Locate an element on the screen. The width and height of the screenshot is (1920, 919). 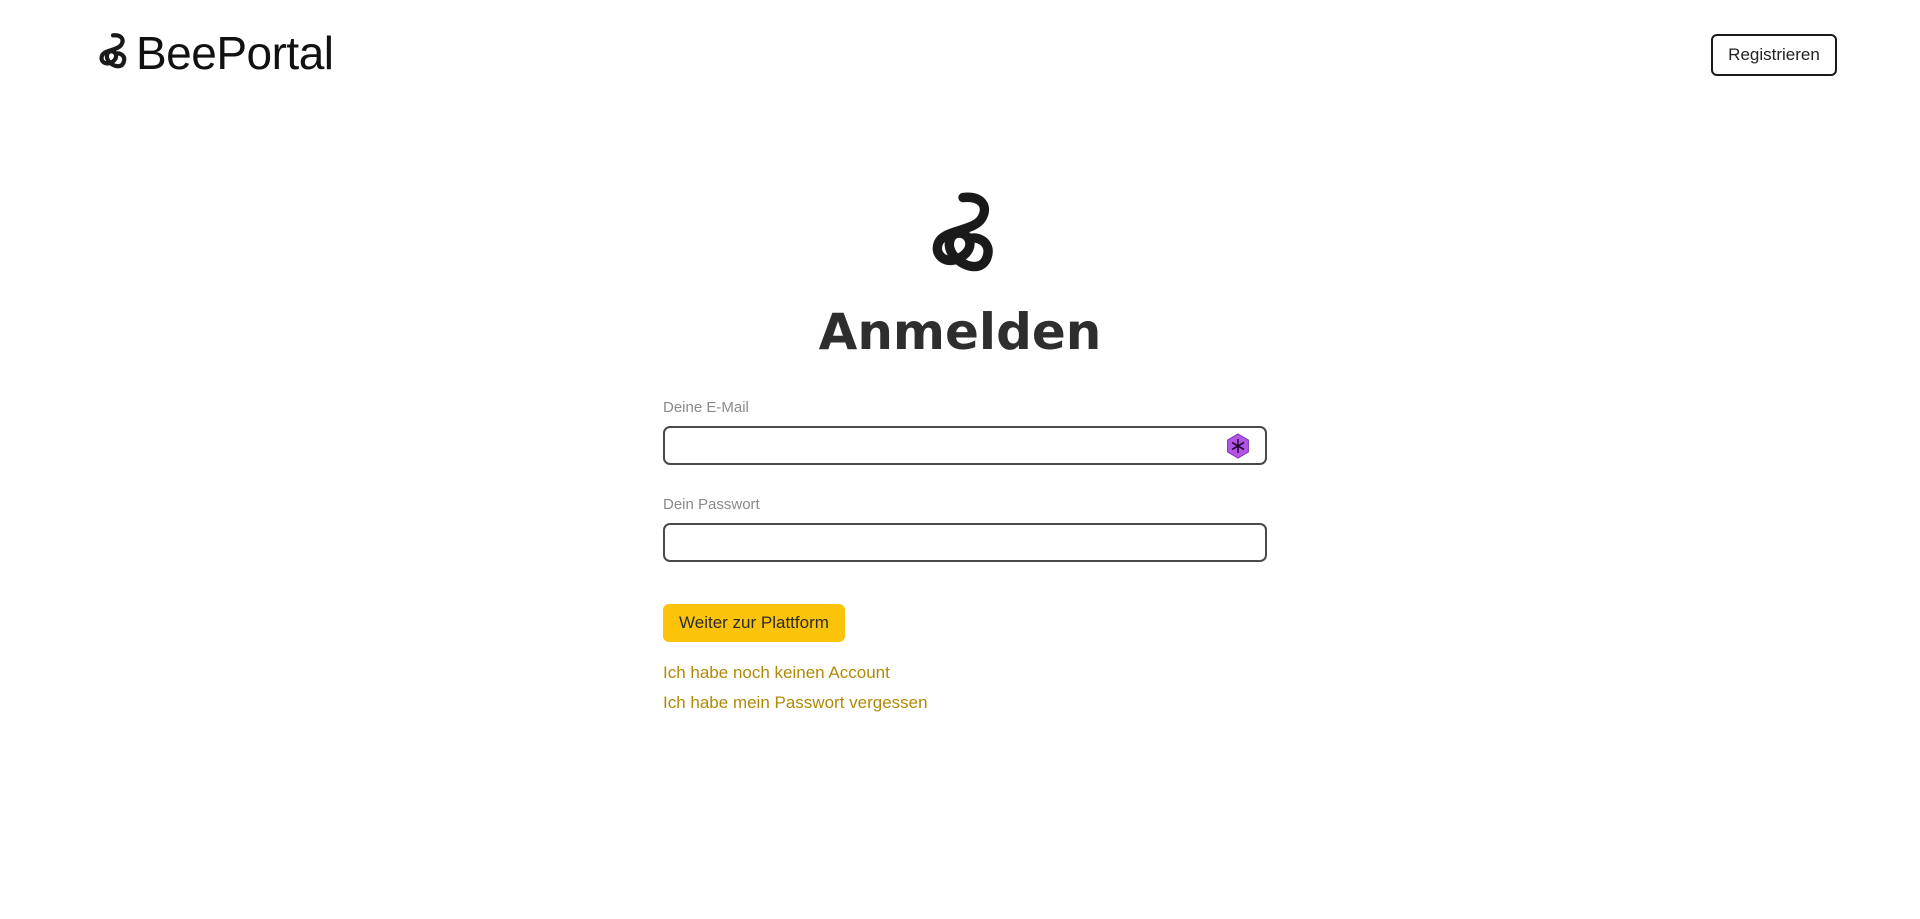
forgot-password-link: Ich habe mein Passwort vergessen is located at coordinates (965, 703).